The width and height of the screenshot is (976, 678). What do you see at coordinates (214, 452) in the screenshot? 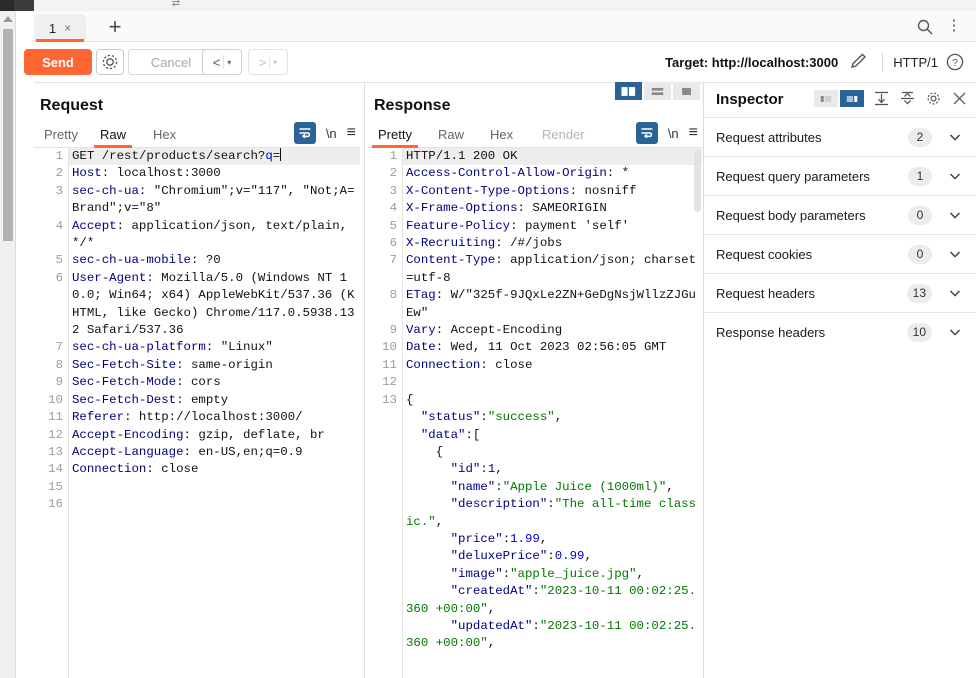
I see `code-text: Accept-Language: en-US,en;q=0.9` at bounding box center [214, 452].